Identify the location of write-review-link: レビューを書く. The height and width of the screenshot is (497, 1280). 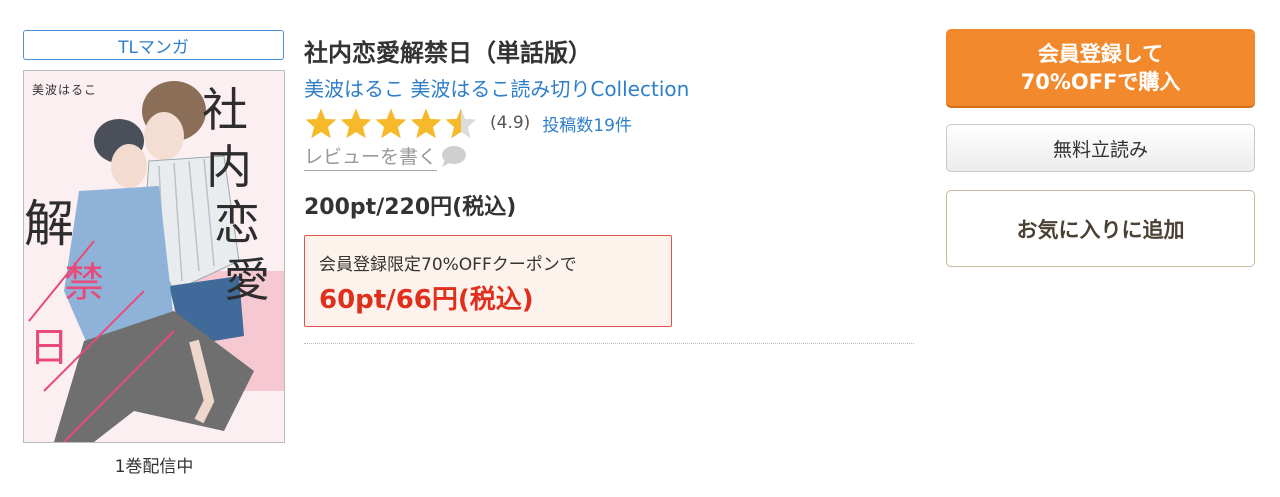
(385, 156).